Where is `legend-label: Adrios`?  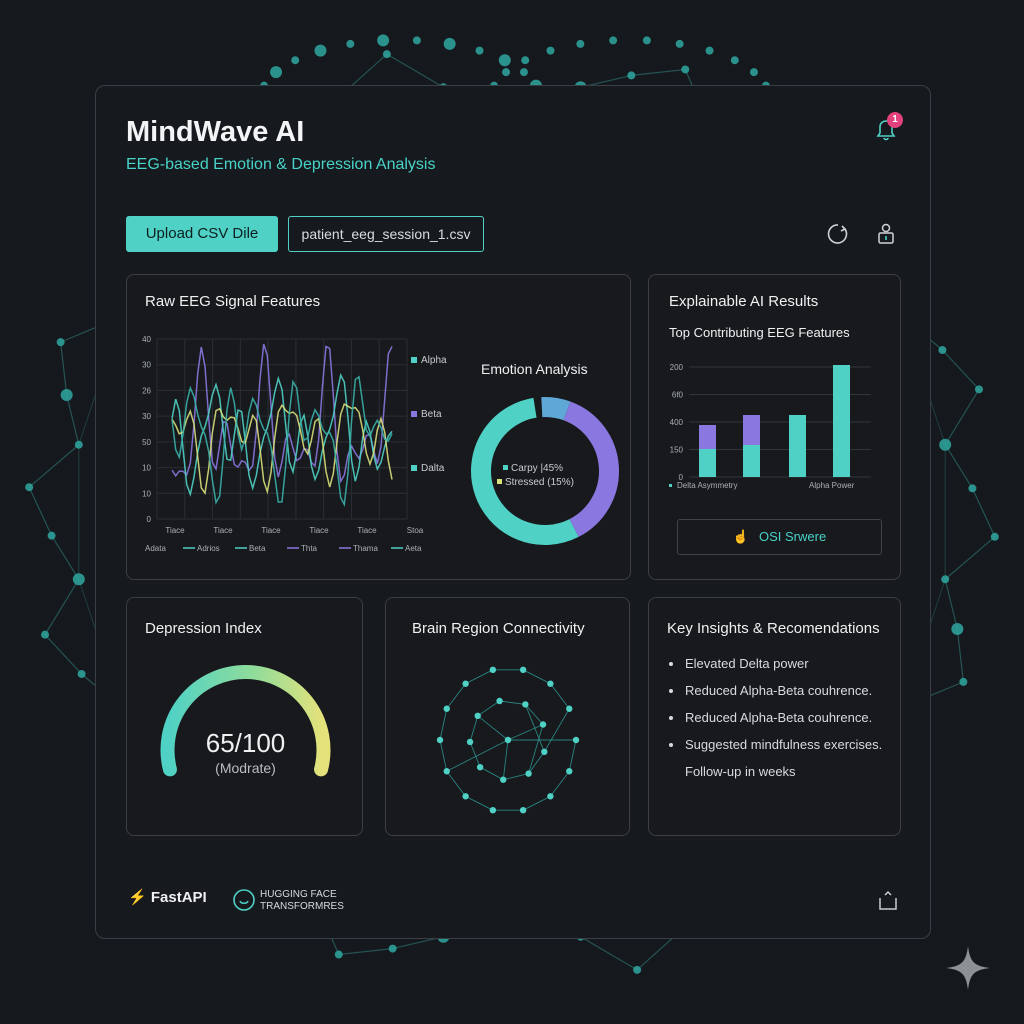
legend-label: Adrios is located at coordinates (208, 548).